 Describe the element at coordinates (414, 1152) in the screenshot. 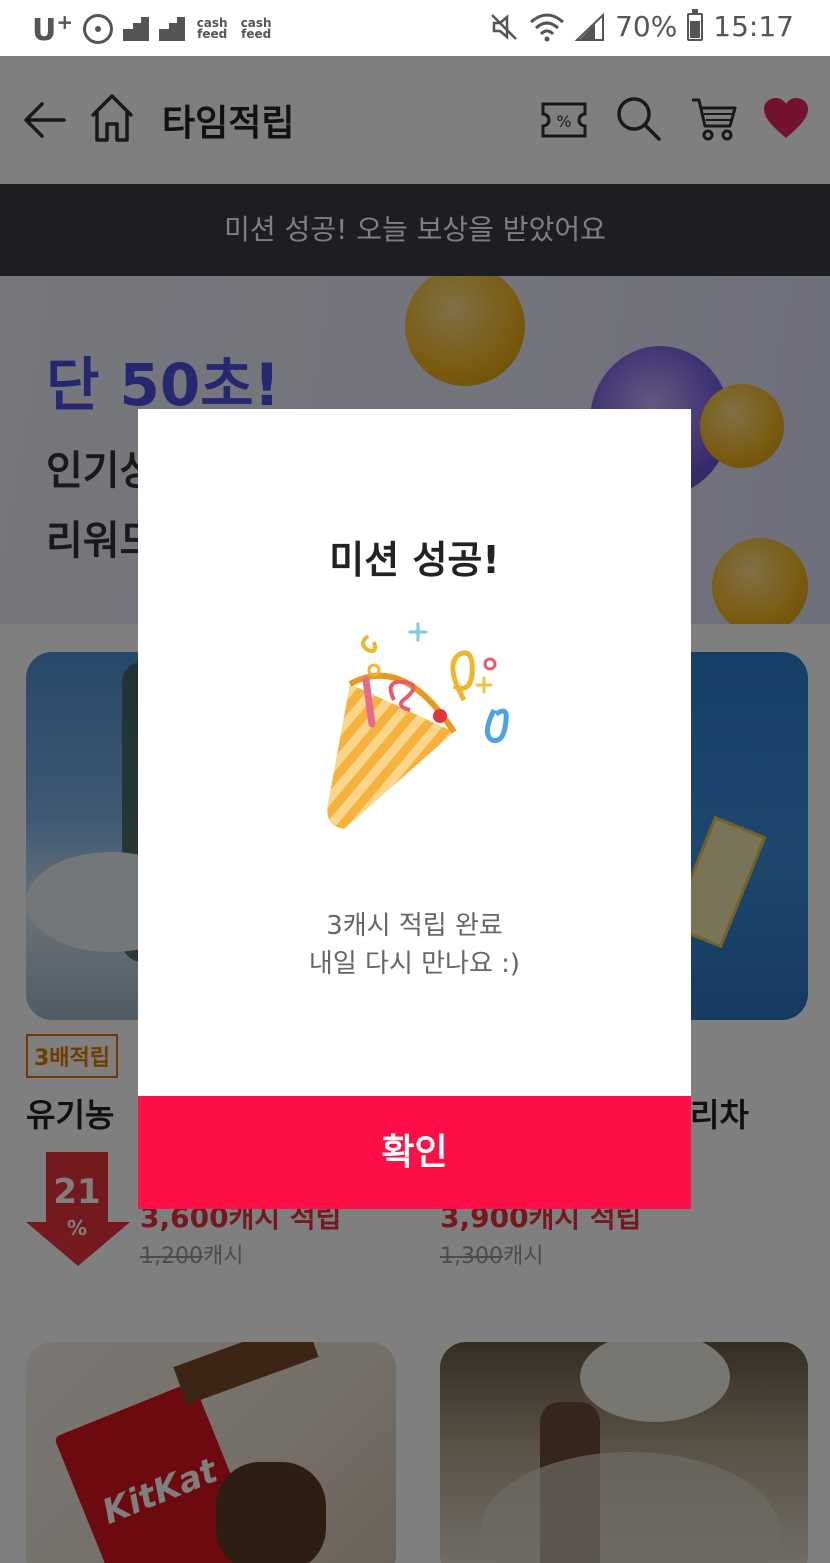

I see `confirm-button: 확인` at that location.